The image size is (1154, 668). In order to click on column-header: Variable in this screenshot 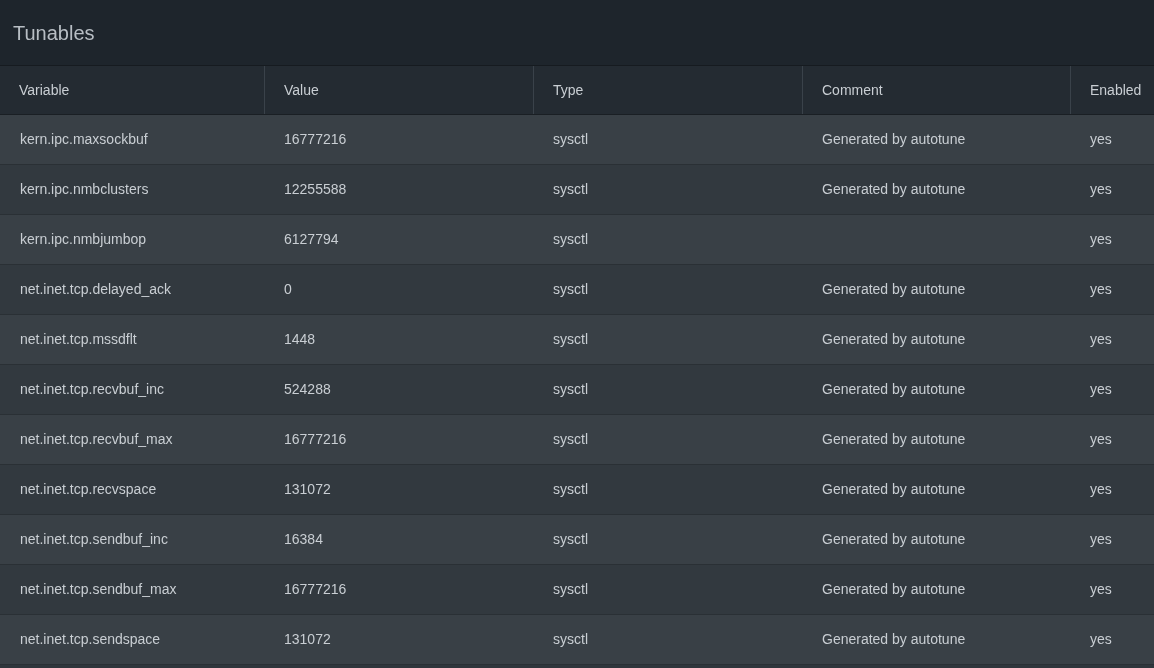, I will do `click(44, 90)`.